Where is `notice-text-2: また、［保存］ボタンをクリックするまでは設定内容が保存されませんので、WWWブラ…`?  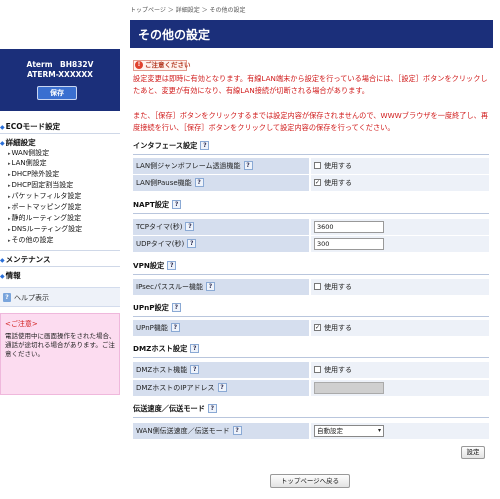 notice-text-2: また、［保存］ボタンをクリックするまでは設定内容が保存されませんので、WWWブラ… is located at coordinates (311, 121).